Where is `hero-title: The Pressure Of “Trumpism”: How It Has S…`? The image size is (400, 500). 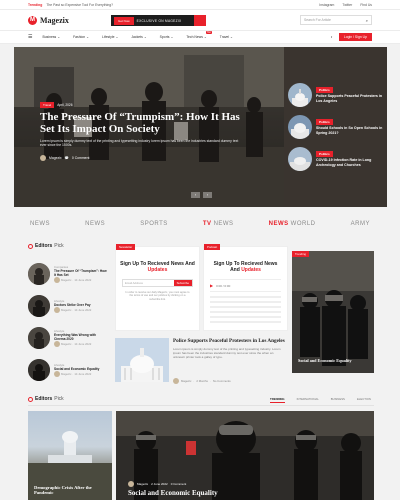
hero-title: The Pressure Of “Trumpism”: How It Has S… is located at coordinates (140, 123).